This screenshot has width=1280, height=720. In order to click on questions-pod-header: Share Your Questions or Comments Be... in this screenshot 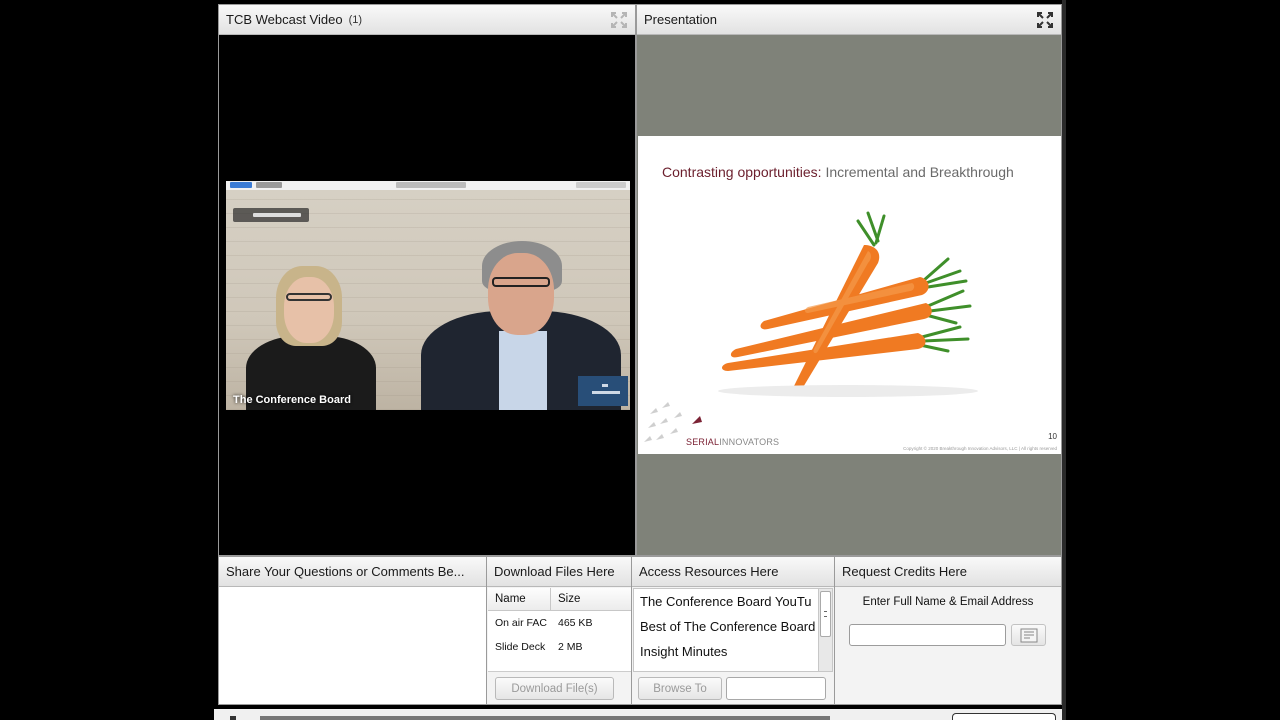, I will do `click(352, 572)`.